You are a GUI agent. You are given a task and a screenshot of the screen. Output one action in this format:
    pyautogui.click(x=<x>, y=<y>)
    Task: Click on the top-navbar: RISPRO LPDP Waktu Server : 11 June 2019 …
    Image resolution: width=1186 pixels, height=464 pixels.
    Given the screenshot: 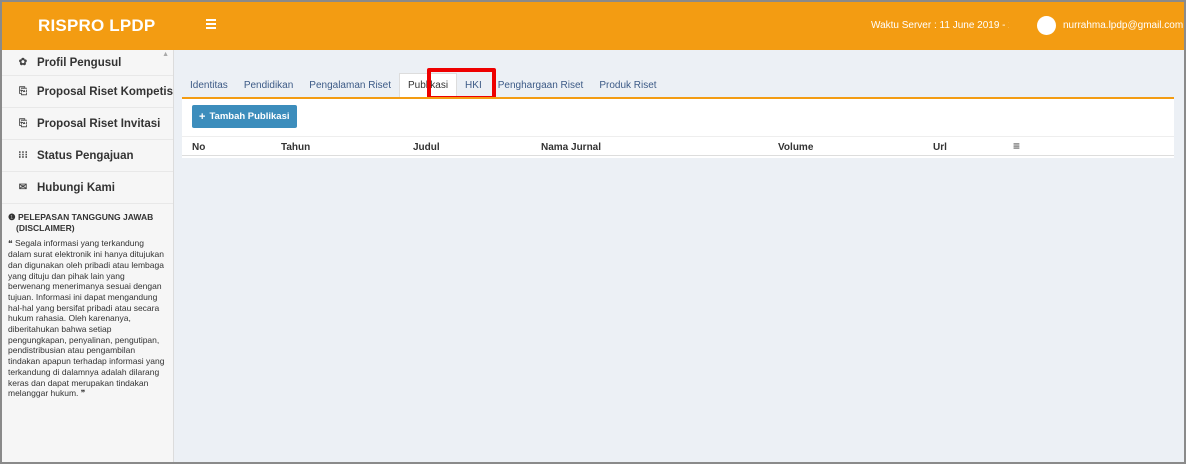 What is the action you would take?
    pyautogui.click(x=593, y=26)
    